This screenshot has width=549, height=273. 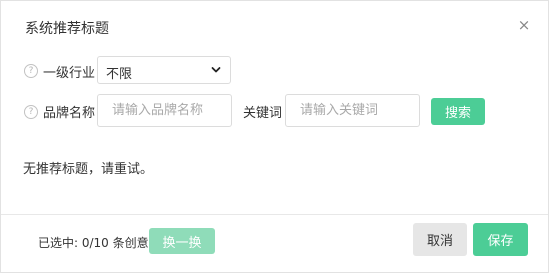 I want to click on industry-label: 一级行业, so click(x=69, y=73).